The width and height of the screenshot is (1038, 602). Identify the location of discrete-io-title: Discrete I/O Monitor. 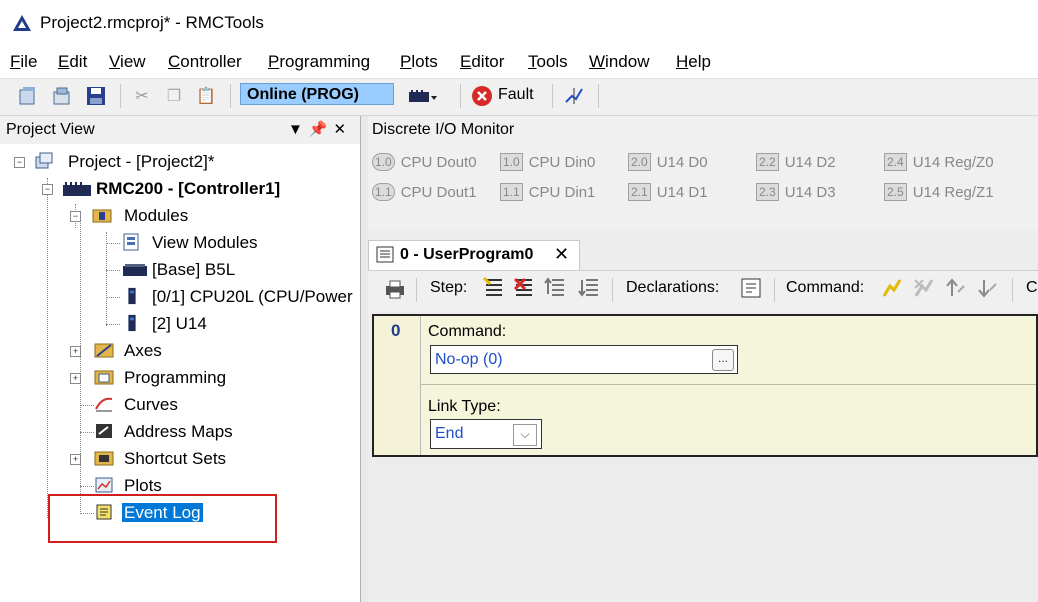
(443, 129).